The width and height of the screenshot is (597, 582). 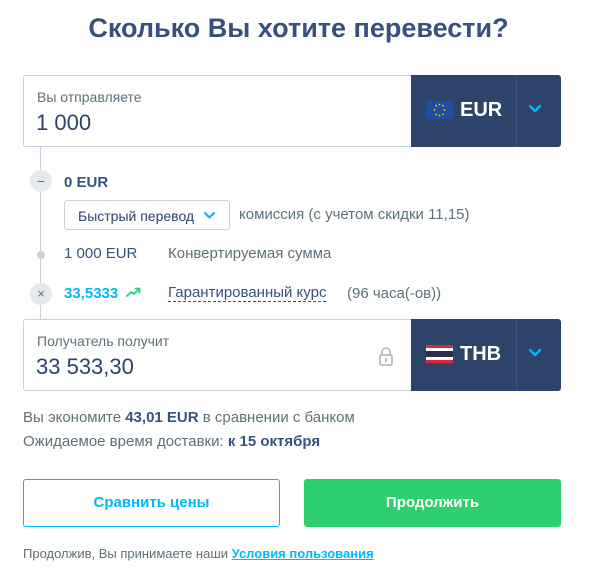 What do you see at coordinates (151, 503) in the screenshot?
I see `compare-prices-button: Сравнить цены` at bounding box center [151, 503].